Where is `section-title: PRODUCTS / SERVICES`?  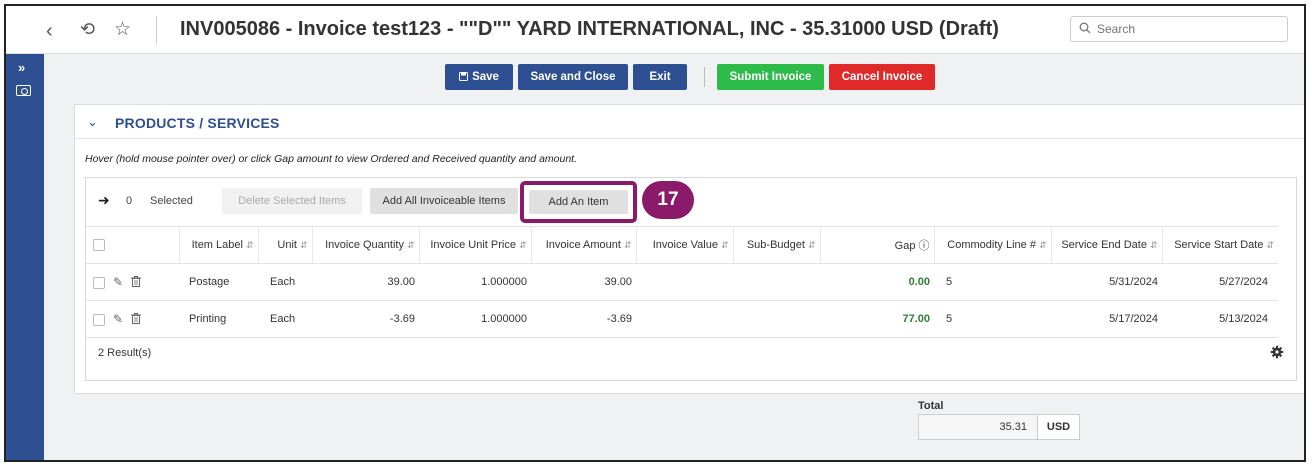
section-title: PRODUCTS / SERVICES is located at coordinates (197, 123).